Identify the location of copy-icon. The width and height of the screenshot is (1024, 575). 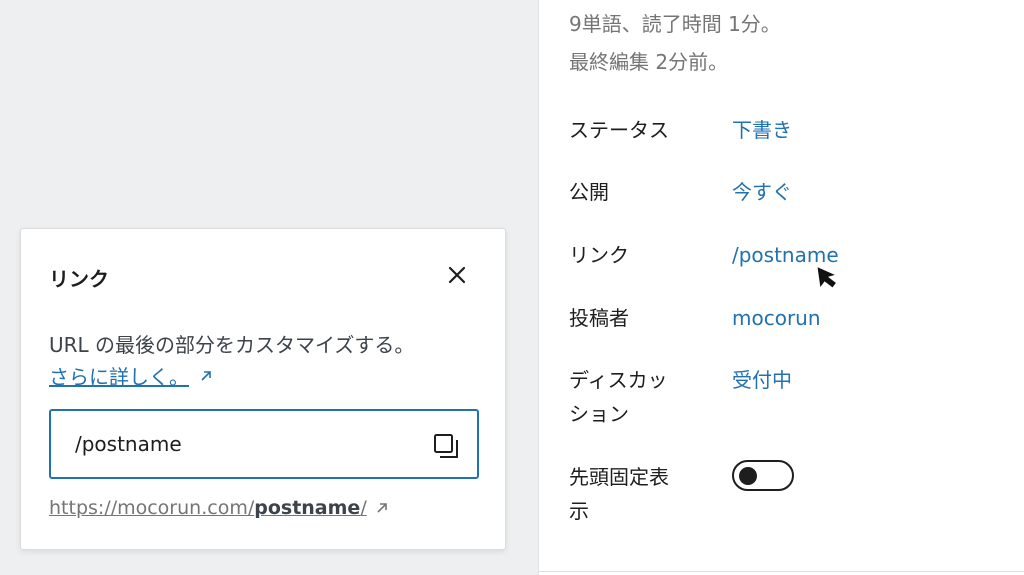
(447, 447).